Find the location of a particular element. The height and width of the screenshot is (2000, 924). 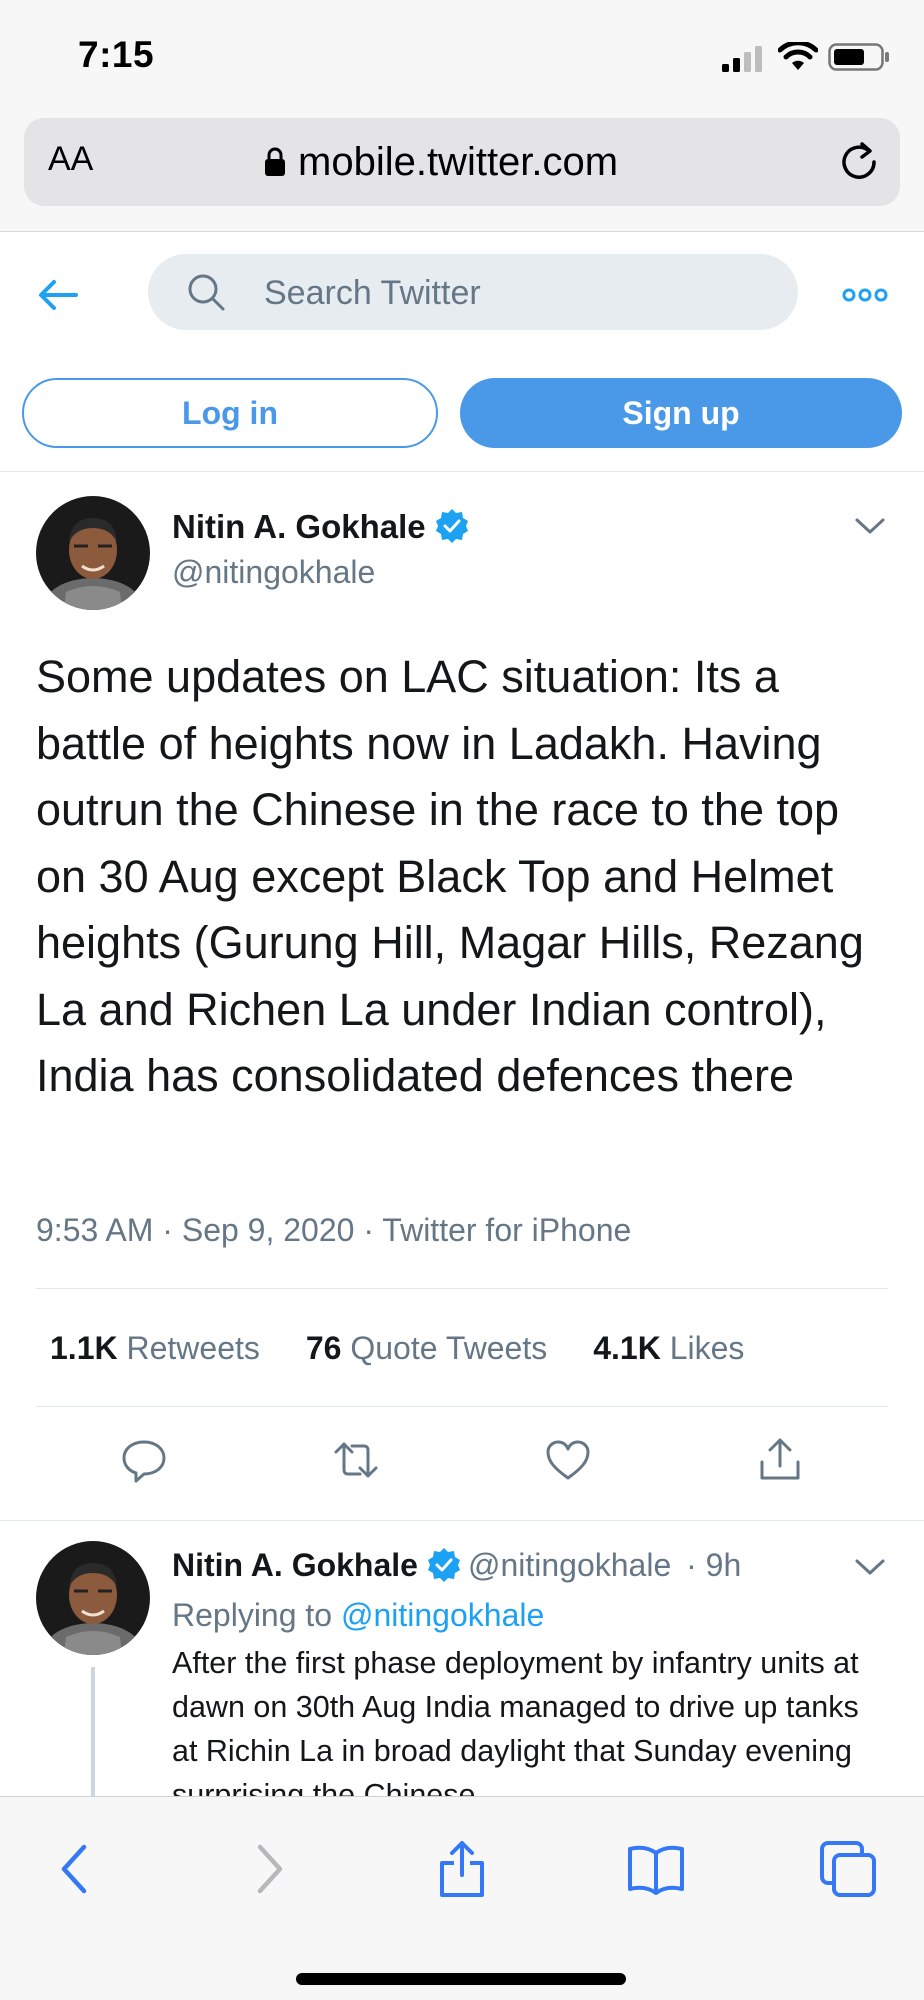

search-placeholder: Search Twitter is located at coordinates (372, 293).